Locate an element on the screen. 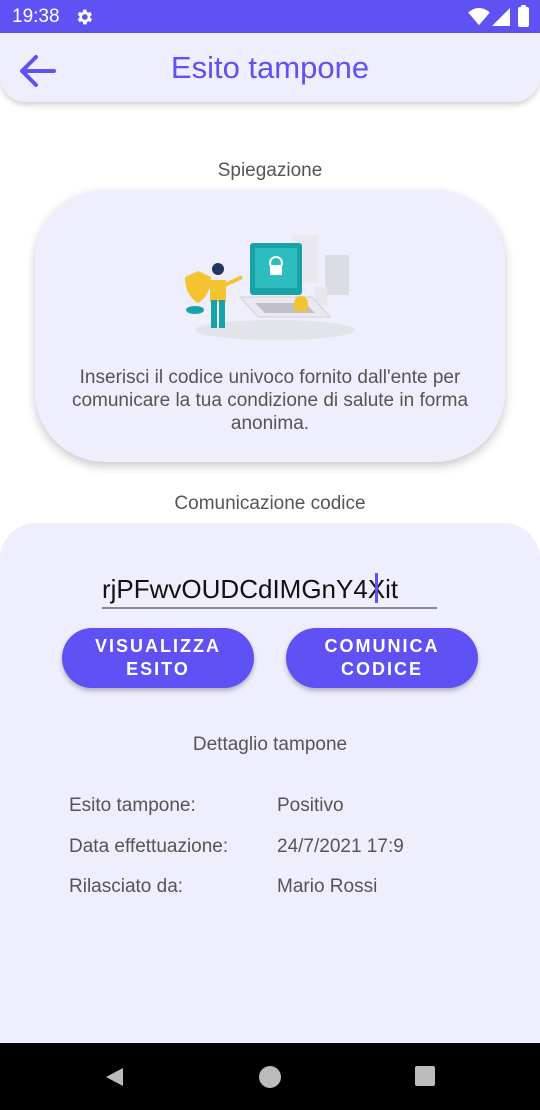 The width and height of the screenshot is (540, 1110). detail-key: Esito tampone: is located at coordinates (132, 805).